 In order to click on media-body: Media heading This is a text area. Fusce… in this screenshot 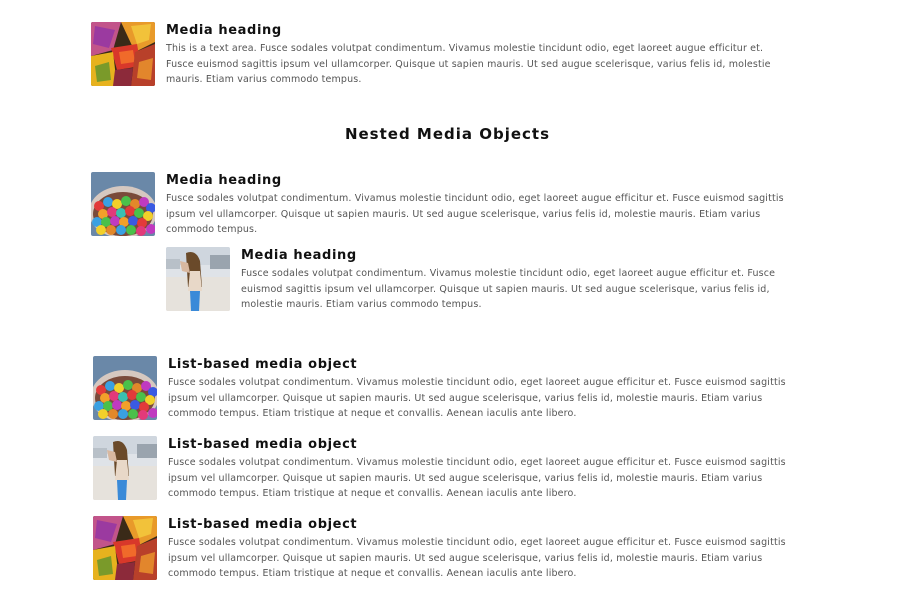, I will do `click(478, 55)`.